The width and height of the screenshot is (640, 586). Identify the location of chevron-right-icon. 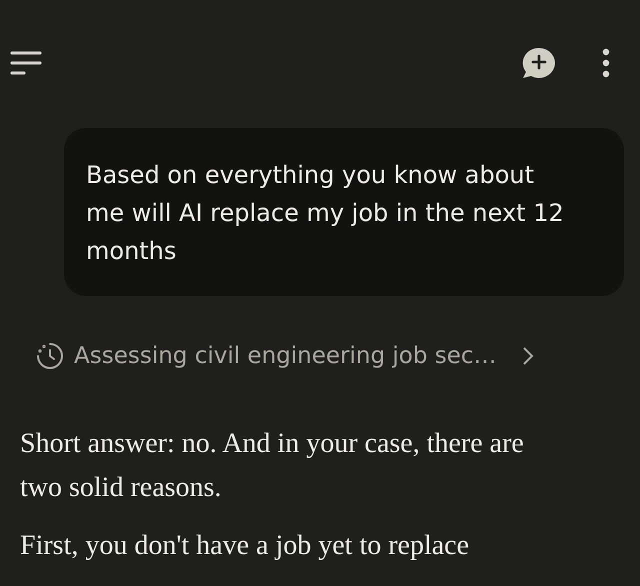
(527, 356).